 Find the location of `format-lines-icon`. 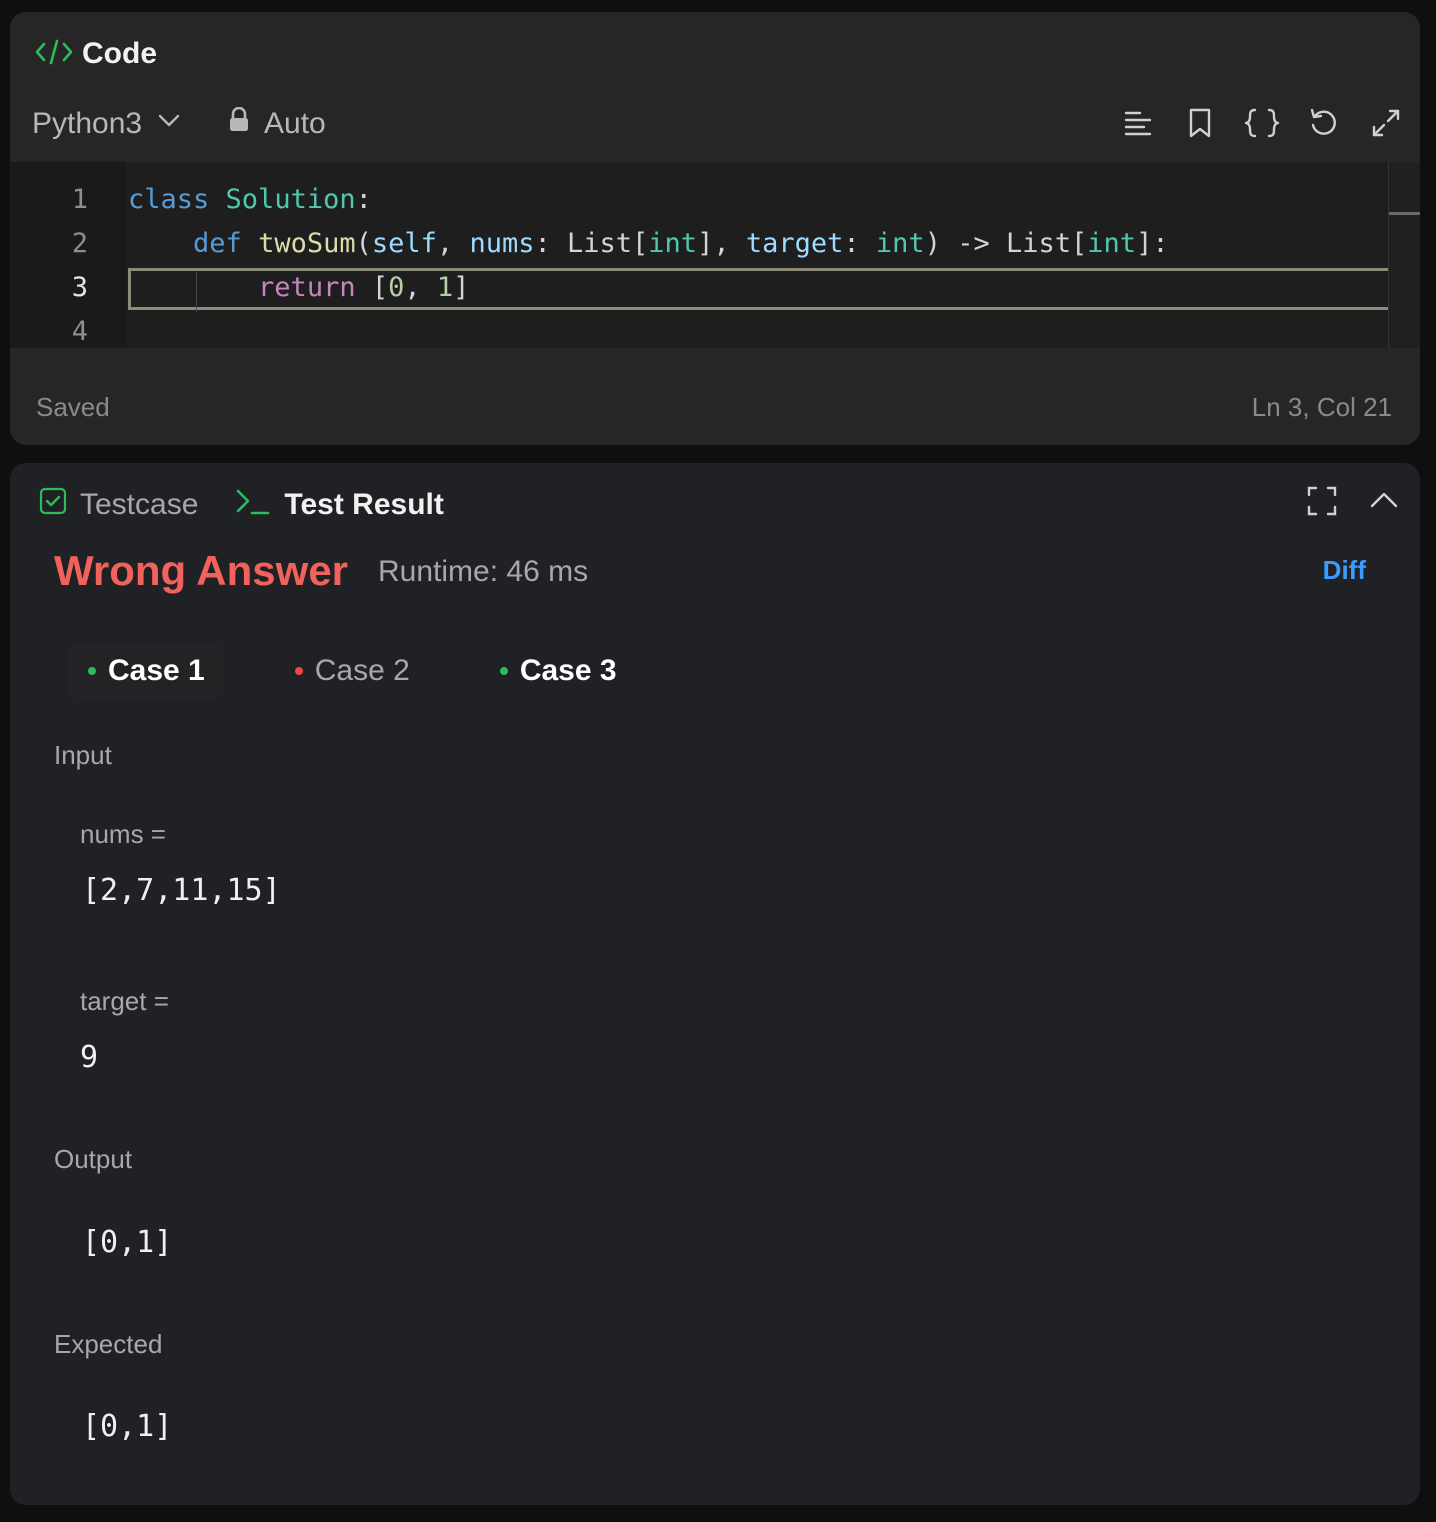

format-lines-icon is located at coordinates (1138, 123).